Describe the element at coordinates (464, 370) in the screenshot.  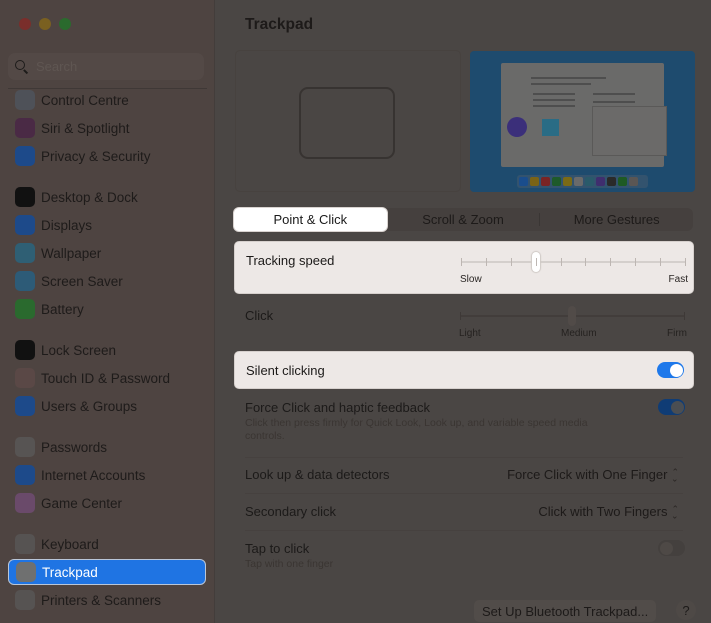
I see `silent-clicking-row: Silent clicking` at that location.